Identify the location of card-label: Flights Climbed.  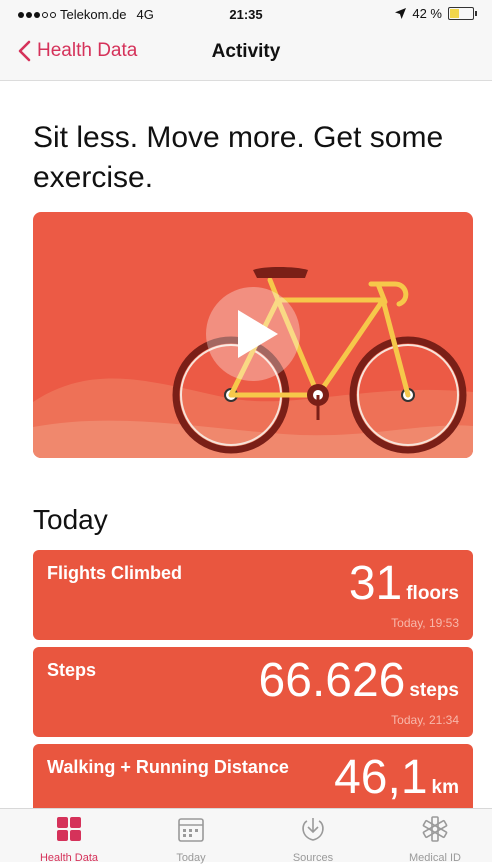
(114, 573).